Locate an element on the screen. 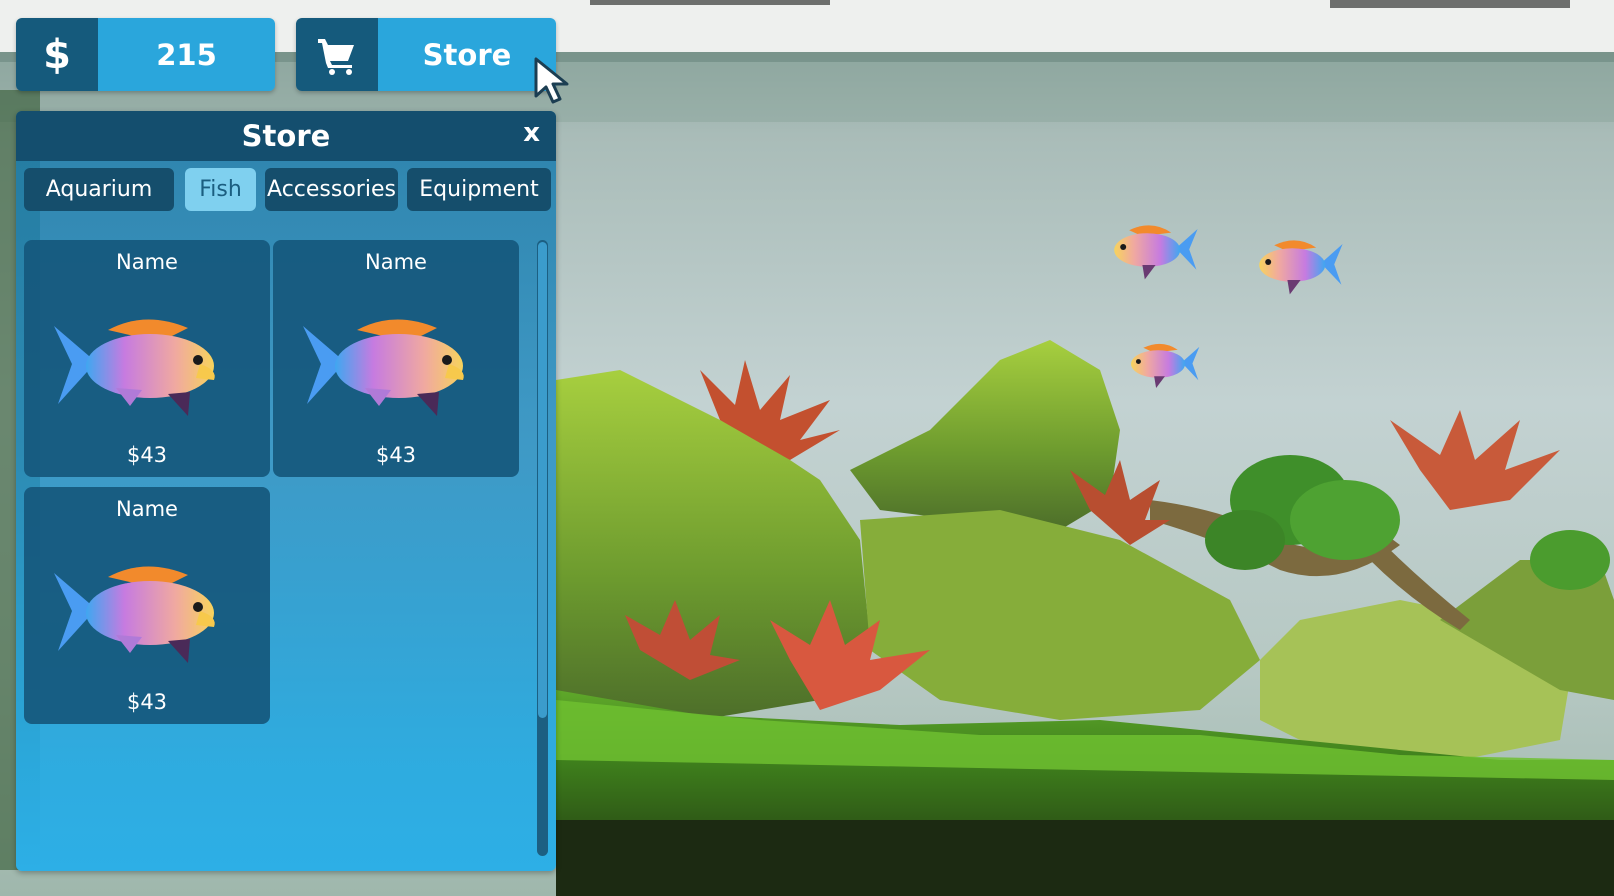 This screenshot has width=1614, height=896. store-panel-title: Store is located at coordinates (286, 136).